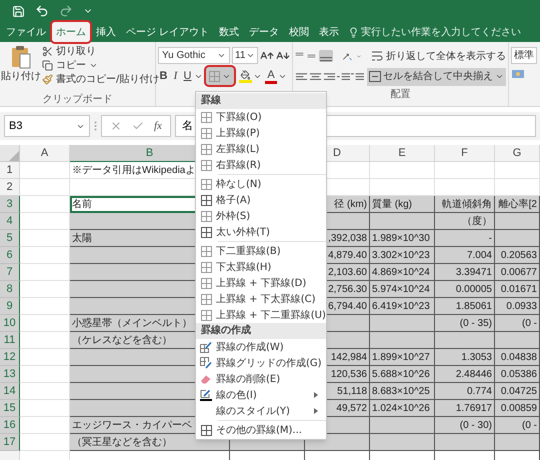 The image size is (540, 460). What do you see at coordinates (261, 184) in the screenshot?
I see `menu-item: 枠なし(N)` at bounding box center [261, 184].